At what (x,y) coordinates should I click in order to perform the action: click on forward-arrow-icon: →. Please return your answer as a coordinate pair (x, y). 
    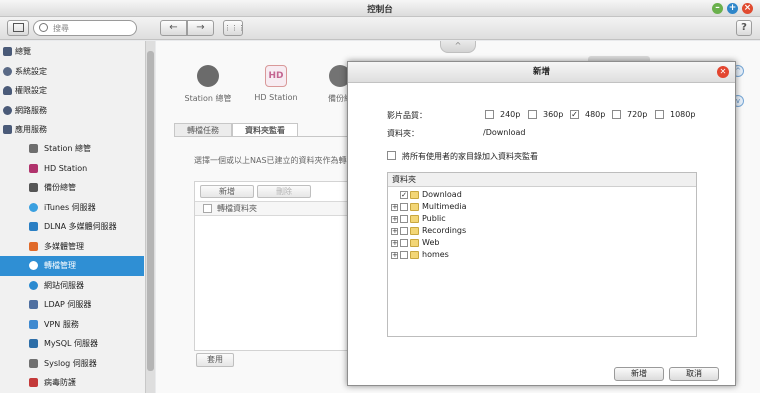
    Looking at the image, I should click on (200, 27).